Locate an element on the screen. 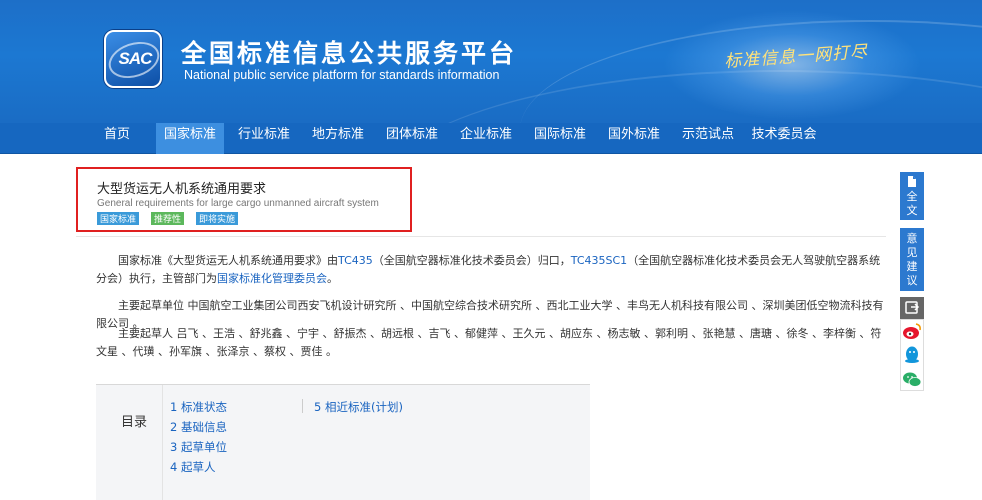  wechat-icon is located at coordinates (912, 379).